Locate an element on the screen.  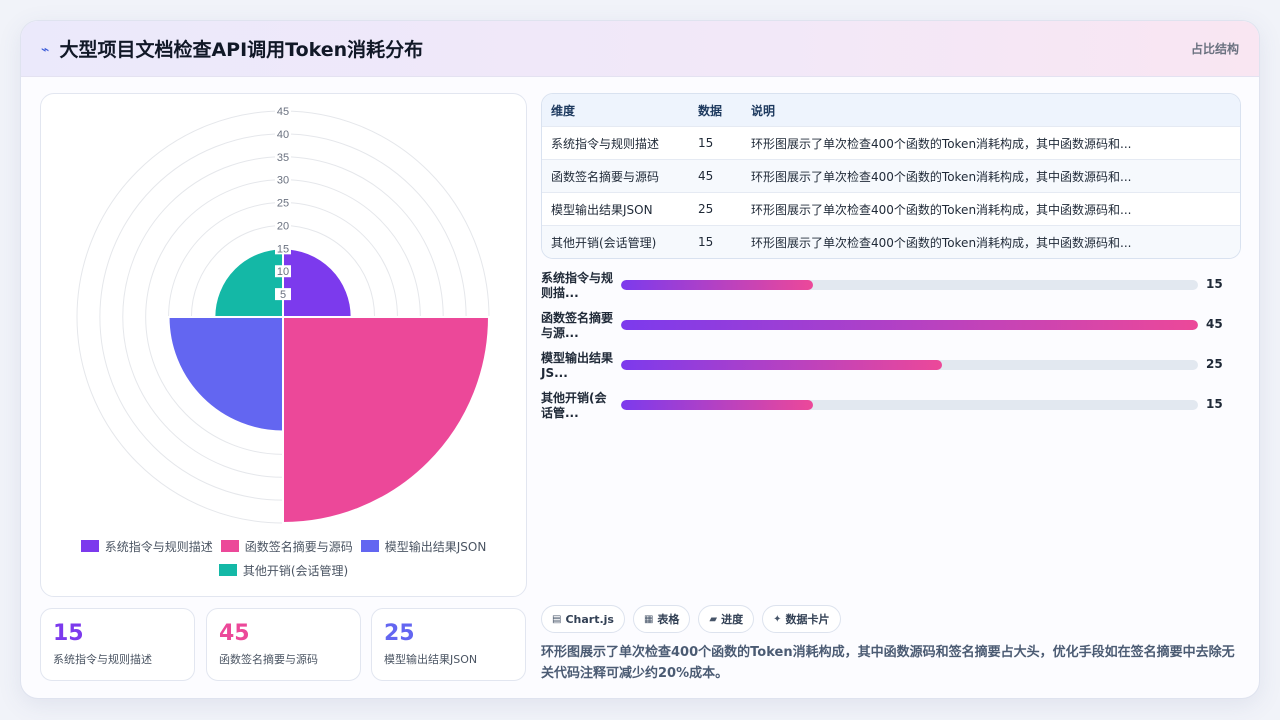
table-cell-value: 45 is located at coordinates (706, 176).